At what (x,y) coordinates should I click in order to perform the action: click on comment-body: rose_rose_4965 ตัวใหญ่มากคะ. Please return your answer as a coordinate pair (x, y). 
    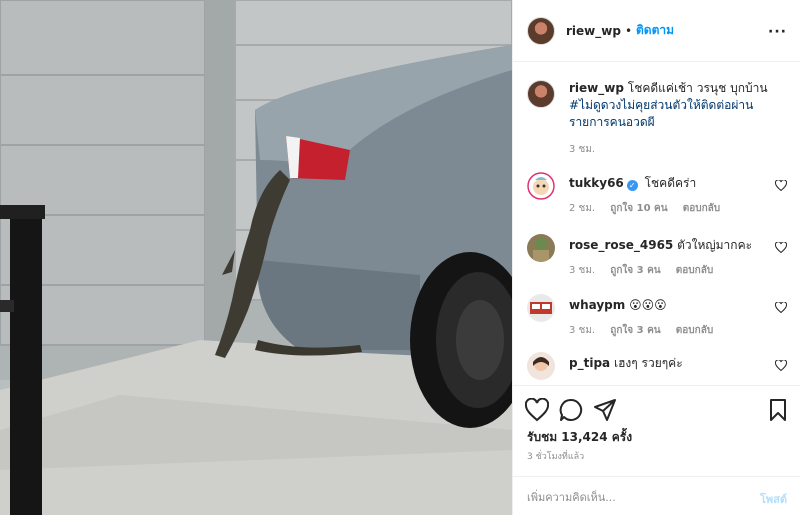
    Looking at the image, I should click on (674, 245).